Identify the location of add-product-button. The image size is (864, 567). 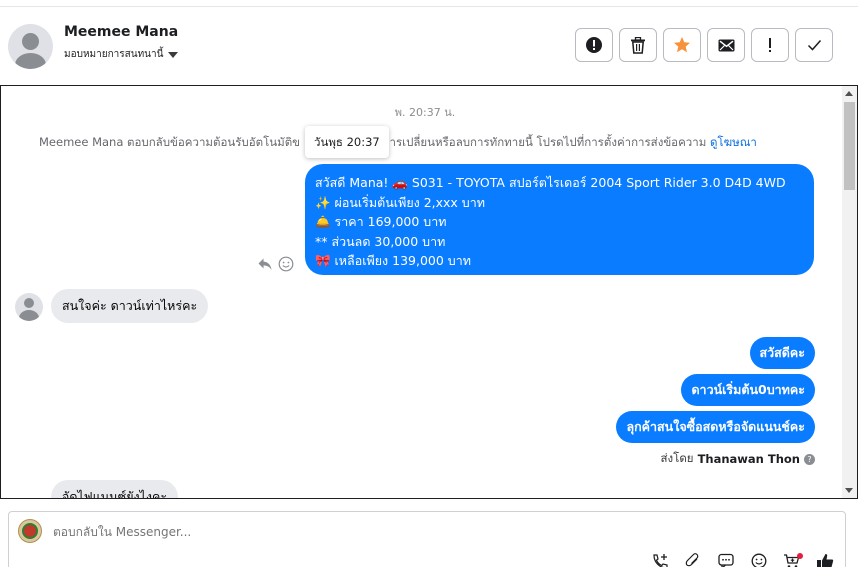
(792, 560).